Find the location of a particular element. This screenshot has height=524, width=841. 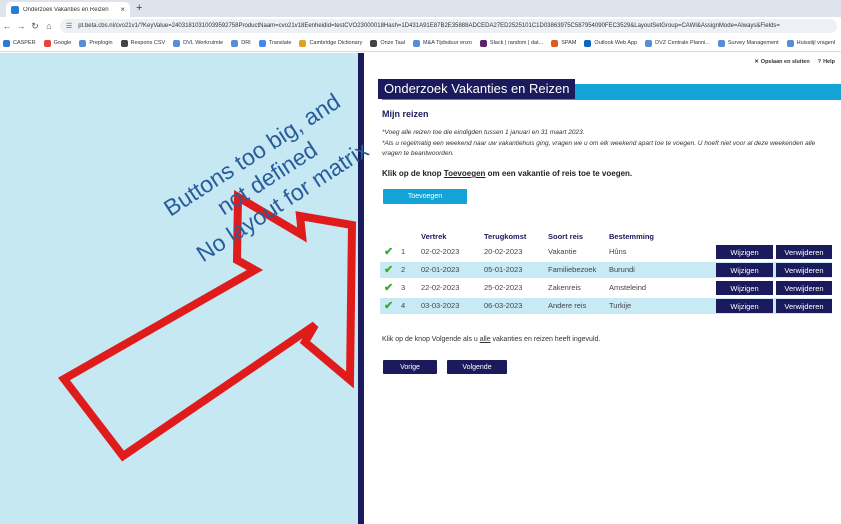

save-close-link: ✕ Opslaan en sluiten is located at coordinates (782, 62).